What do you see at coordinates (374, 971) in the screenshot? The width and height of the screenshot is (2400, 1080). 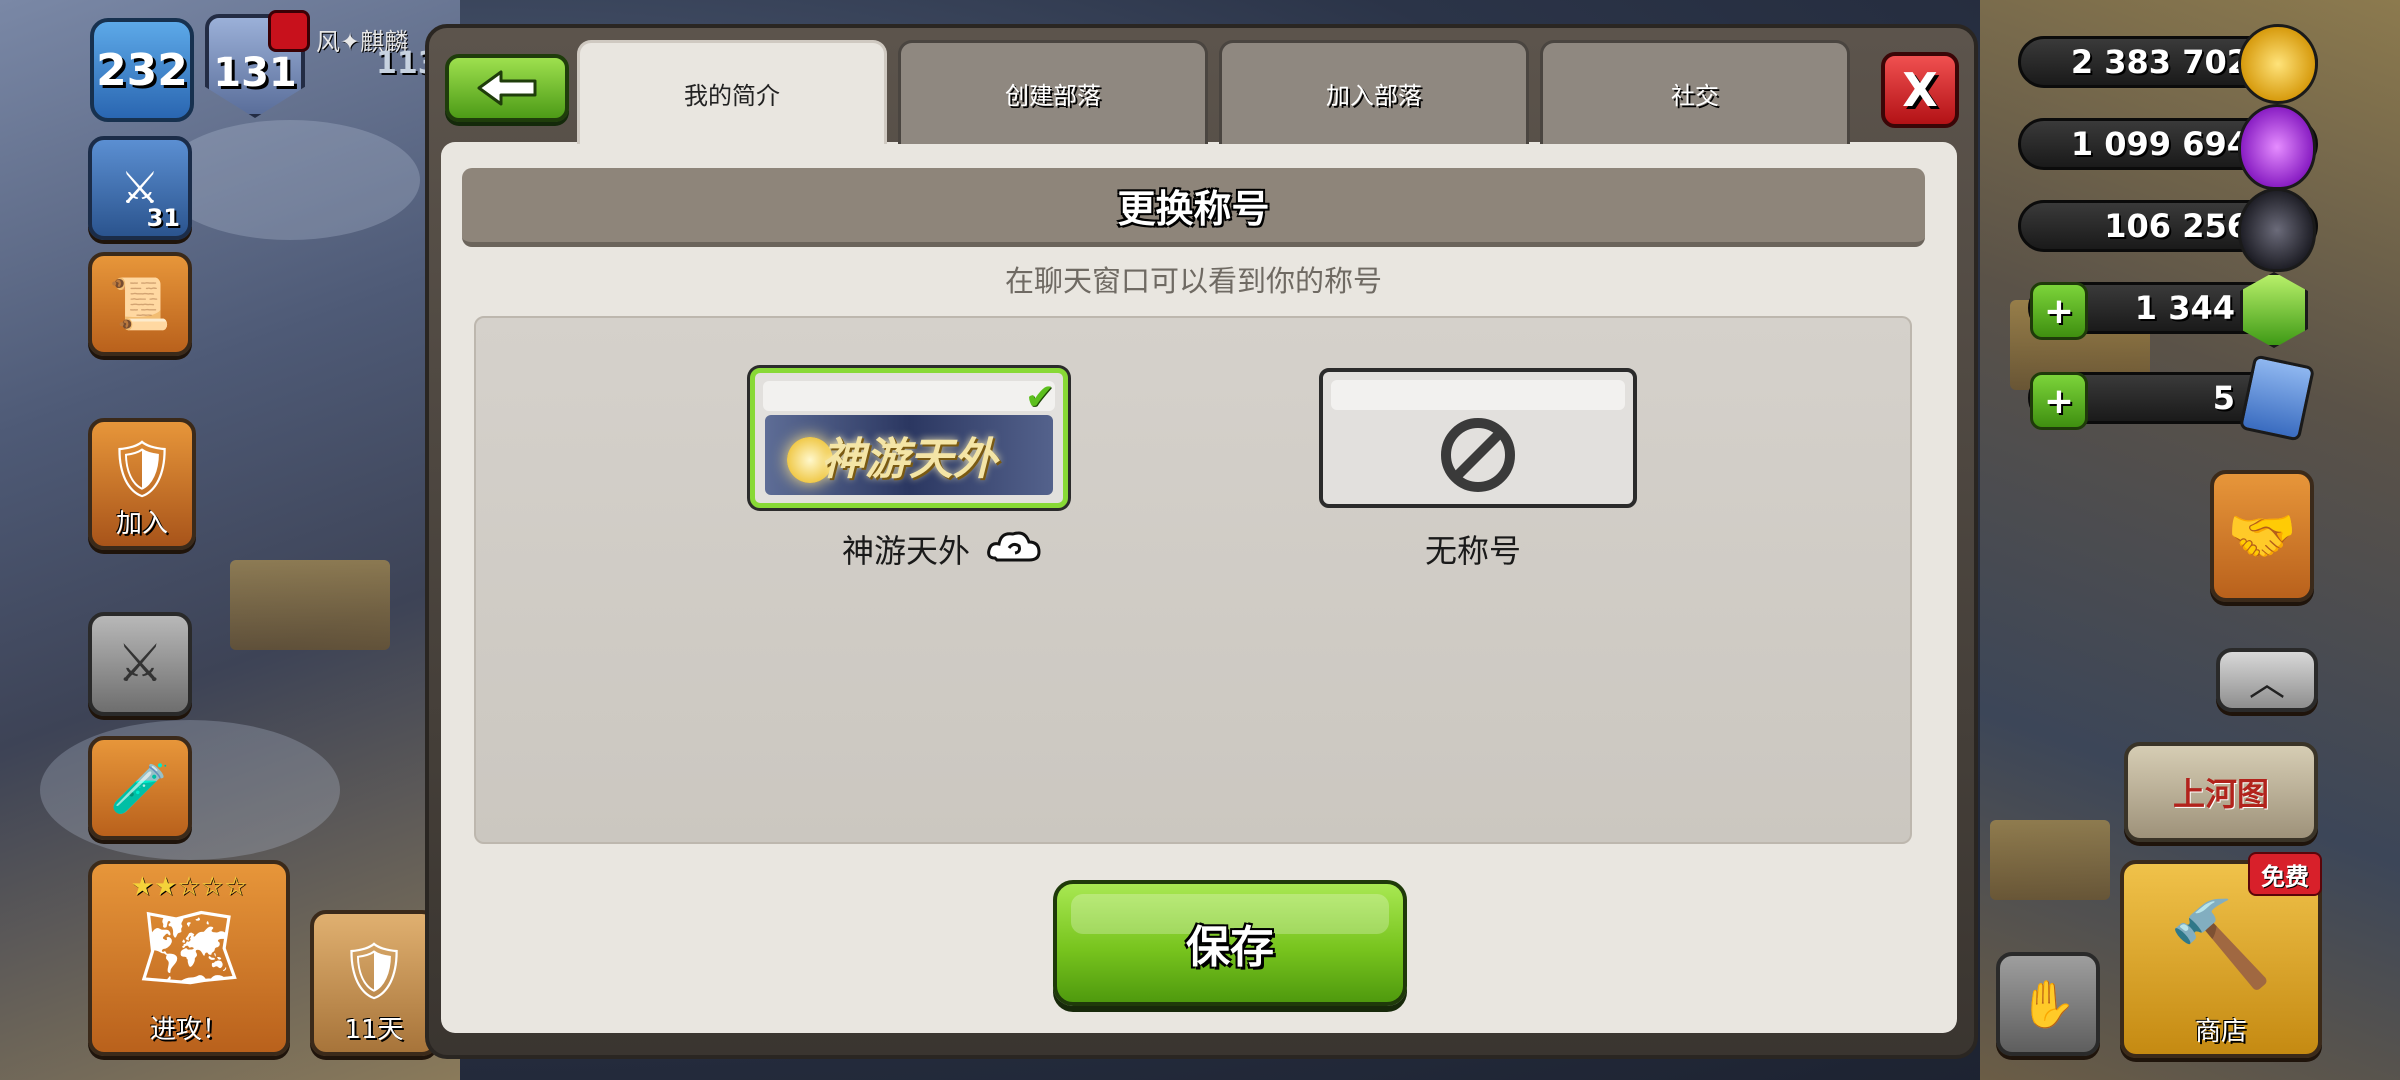 I see `shield-plus-icon: 🛡` at bounding box center [374, 971].